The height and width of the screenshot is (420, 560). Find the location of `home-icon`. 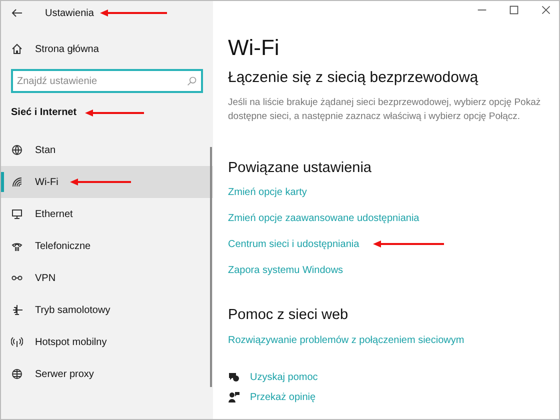

home-icon is located at coordinates (17, 49).